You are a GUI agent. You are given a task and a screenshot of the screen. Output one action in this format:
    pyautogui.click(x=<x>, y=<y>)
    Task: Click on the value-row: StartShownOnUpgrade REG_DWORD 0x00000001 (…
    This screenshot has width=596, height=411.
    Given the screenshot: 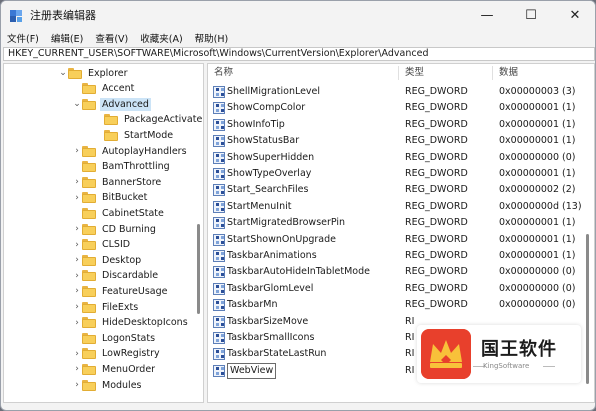 What is the action you would take?
    pyautogui.click(x=401, y=240)
    